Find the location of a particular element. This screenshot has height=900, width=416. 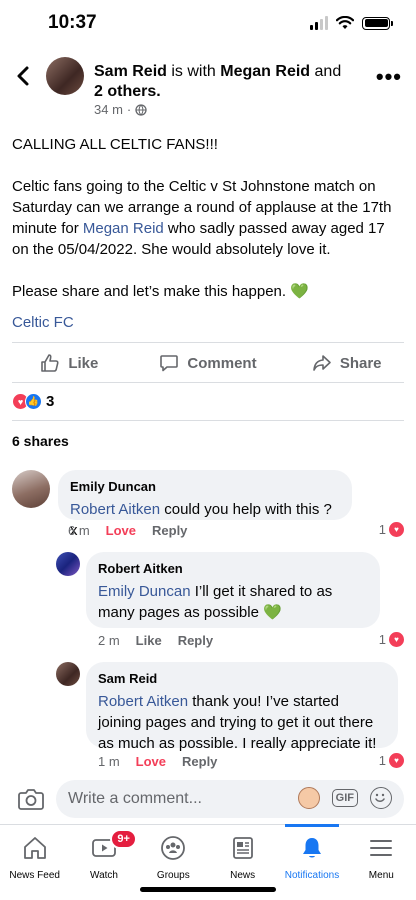

home-icon is located at coordinates (35, 848).